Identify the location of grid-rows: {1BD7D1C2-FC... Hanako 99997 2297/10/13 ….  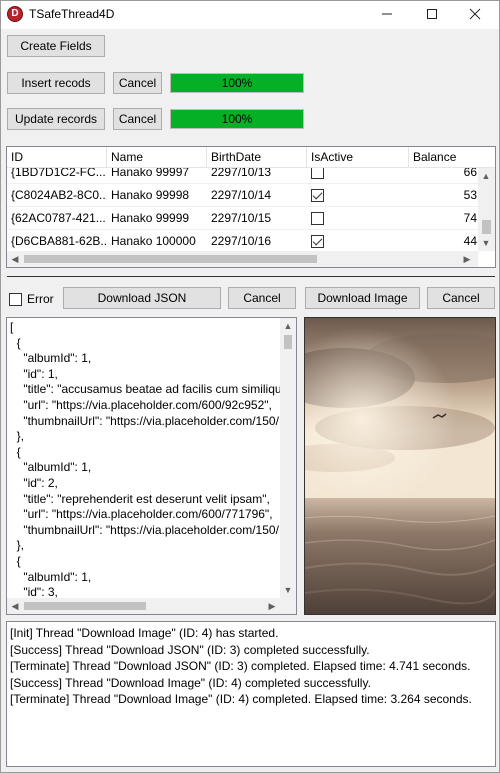
(243, 207).